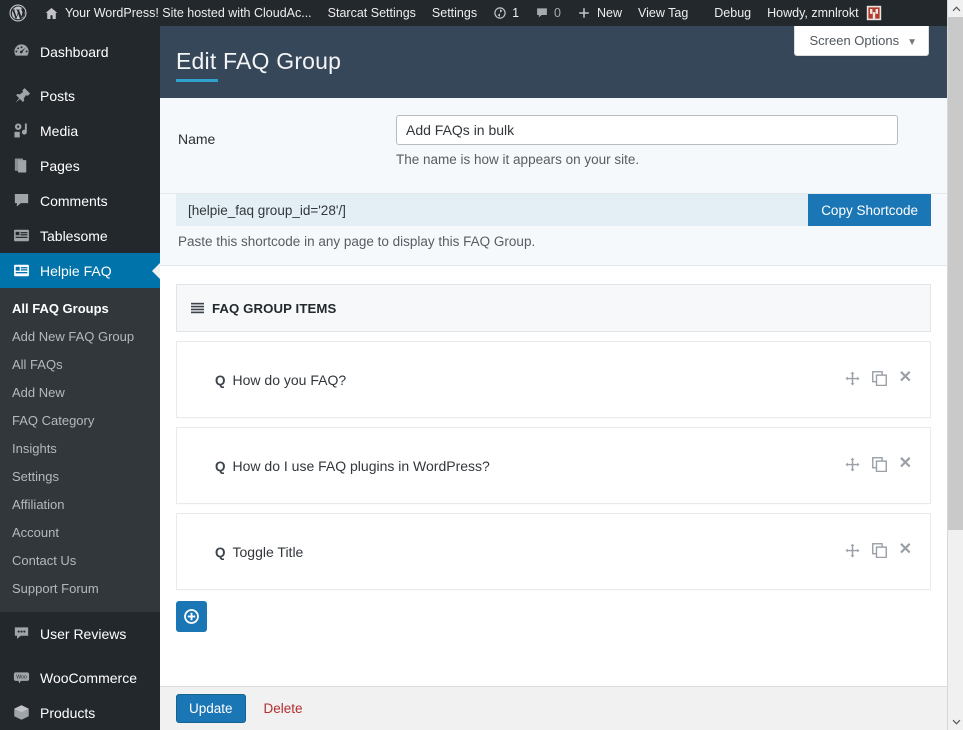  I want to click on sidebar-item-pages: Pages, so click(80, 165).